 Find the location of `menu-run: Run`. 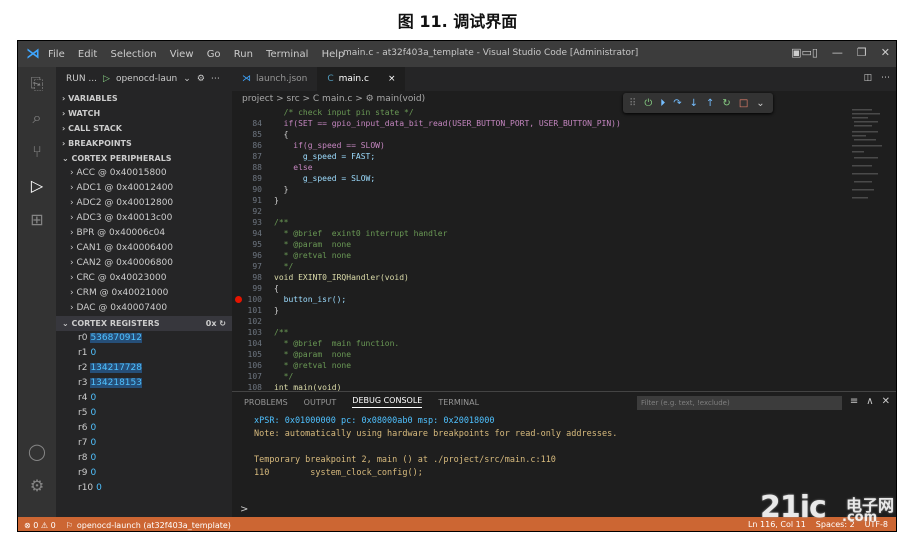

menu-run: Run is located at coordinates (243, 54).